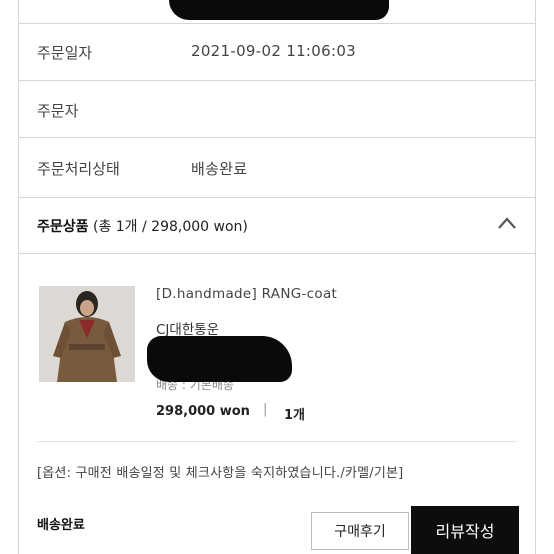  Describe the element at coordinates (61, 525) in the screenshot. I see `delivery-status: 배송완료` at that location.